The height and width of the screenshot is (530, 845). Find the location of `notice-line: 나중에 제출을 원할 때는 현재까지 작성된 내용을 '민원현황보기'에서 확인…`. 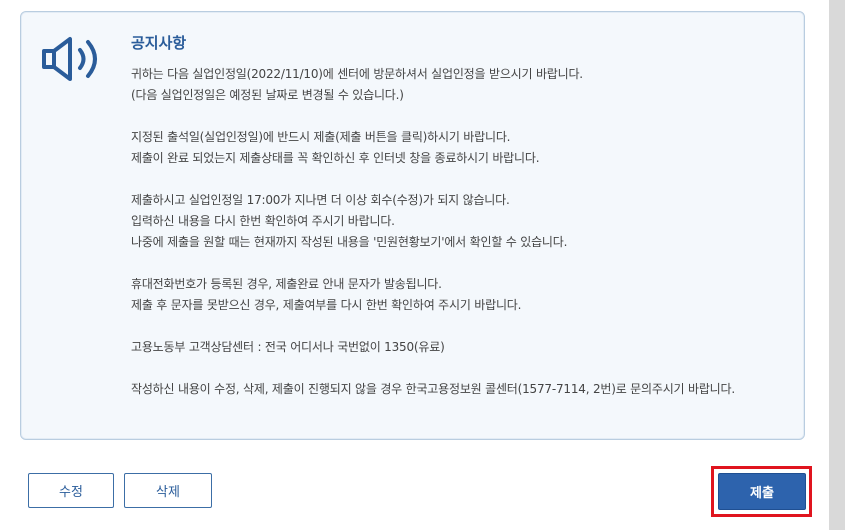

notice-line: 나중에 제출을 원할 때는 현재까지 작성된 내용을 '민원현황보기'에서 확인… is located at coordinates (349, 242).